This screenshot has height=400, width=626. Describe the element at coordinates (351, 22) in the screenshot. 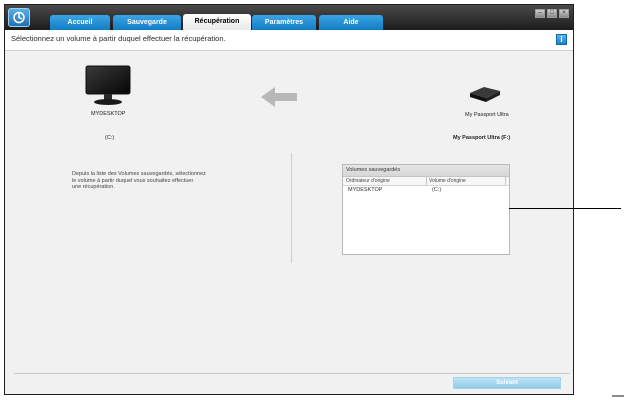

I see `tab-aide: Aide` at that location.